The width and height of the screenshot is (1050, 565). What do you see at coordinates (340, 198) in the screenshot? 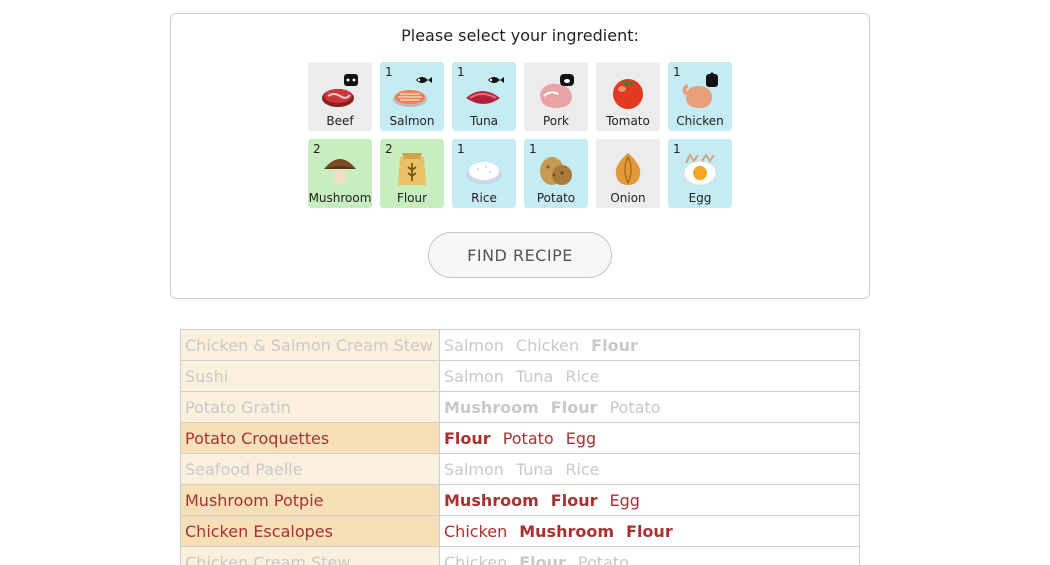
I see `ingredient-label: Mushroom` at bounding box center [340, 198].